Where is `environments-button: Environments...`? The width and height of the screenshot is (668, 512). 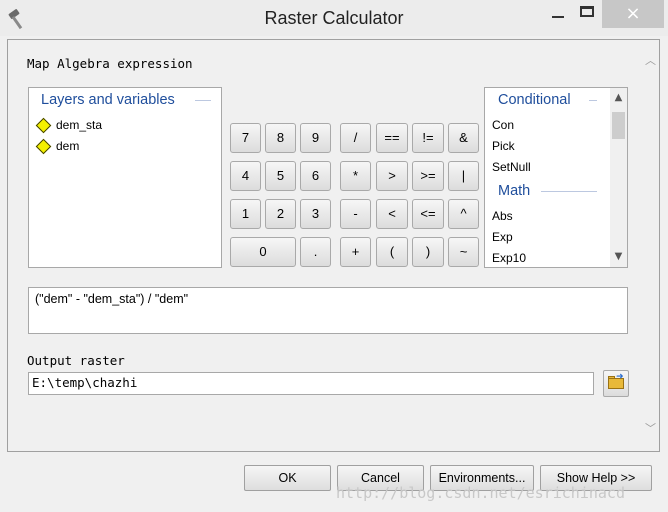
environments-button: Environments... is located at coordinates (482, 478).